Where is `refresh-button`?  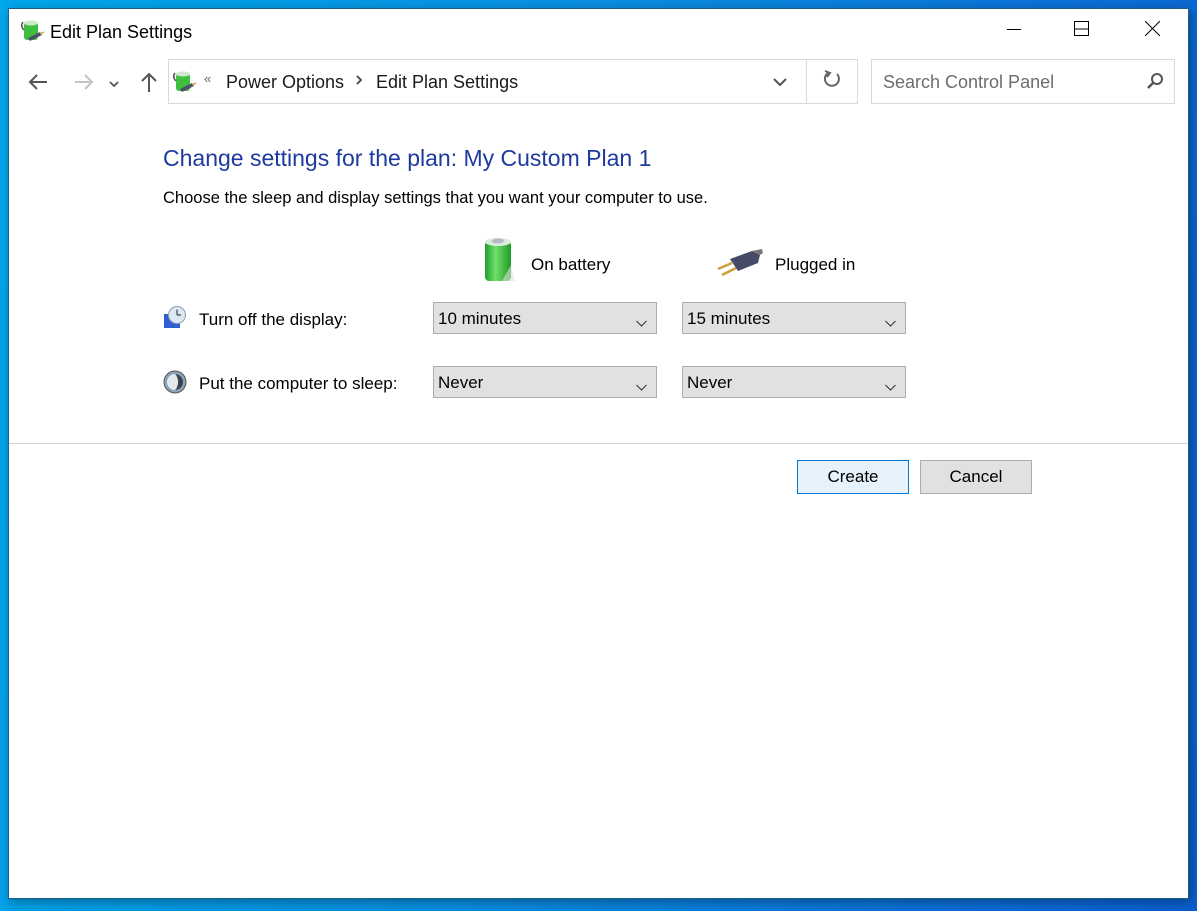 refresh-button is located at coordinates (831, 81).